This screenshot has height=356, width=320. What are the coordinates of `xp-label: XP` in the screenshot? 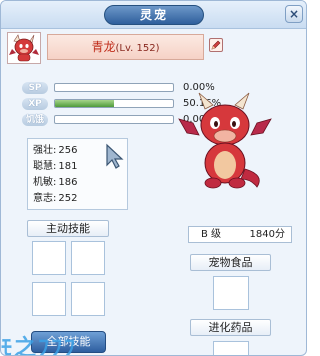 It's located at (35, 104).